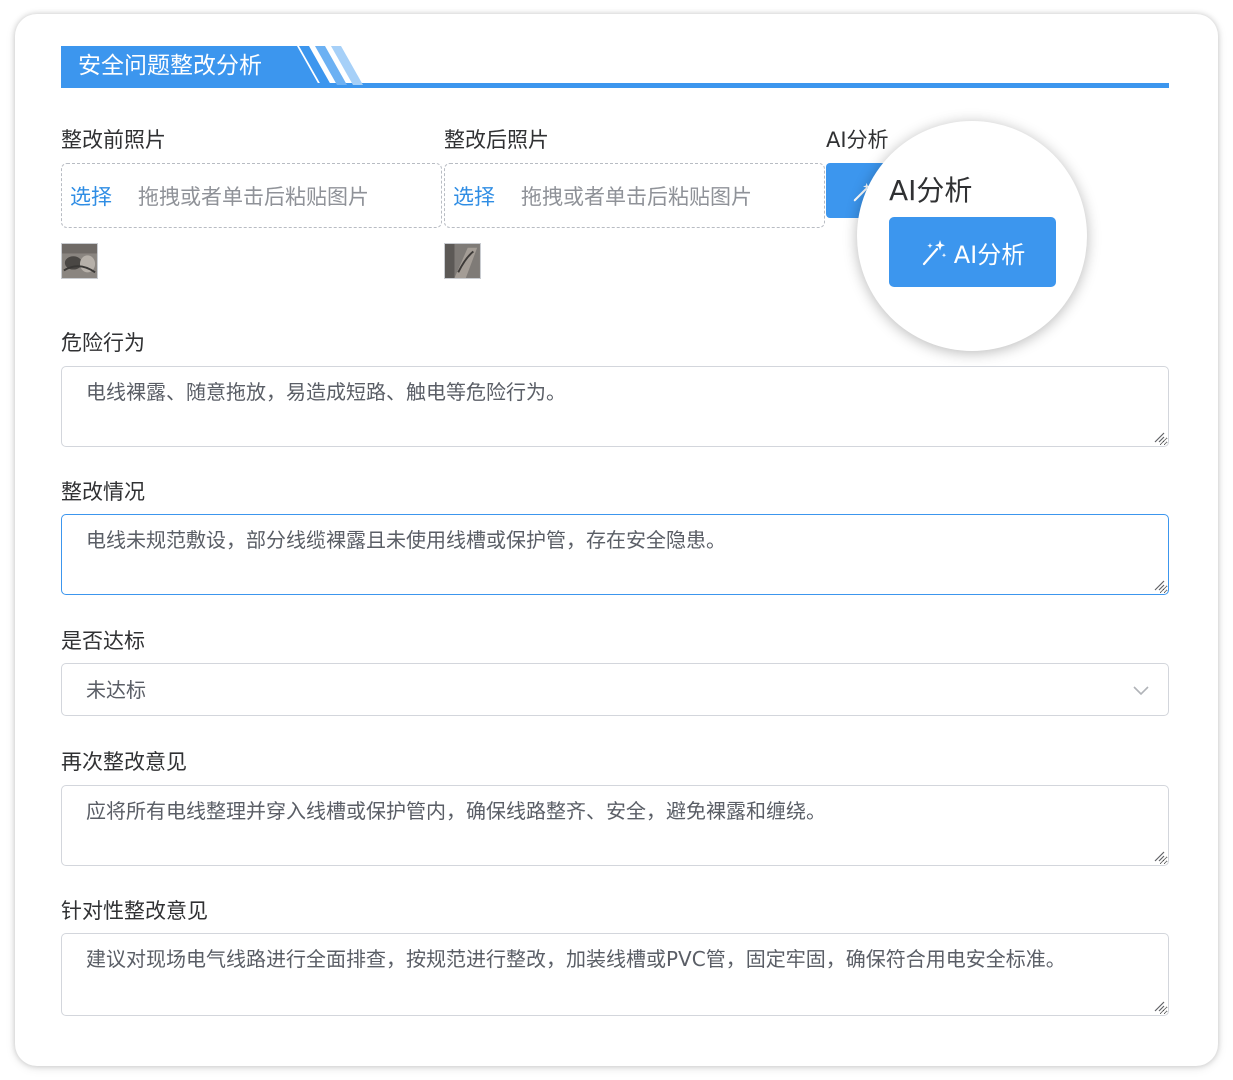 The height and width of the screenshot is (1080, 1233). I want to click on ai-analysis-label: AI分析, so click(857, 140).